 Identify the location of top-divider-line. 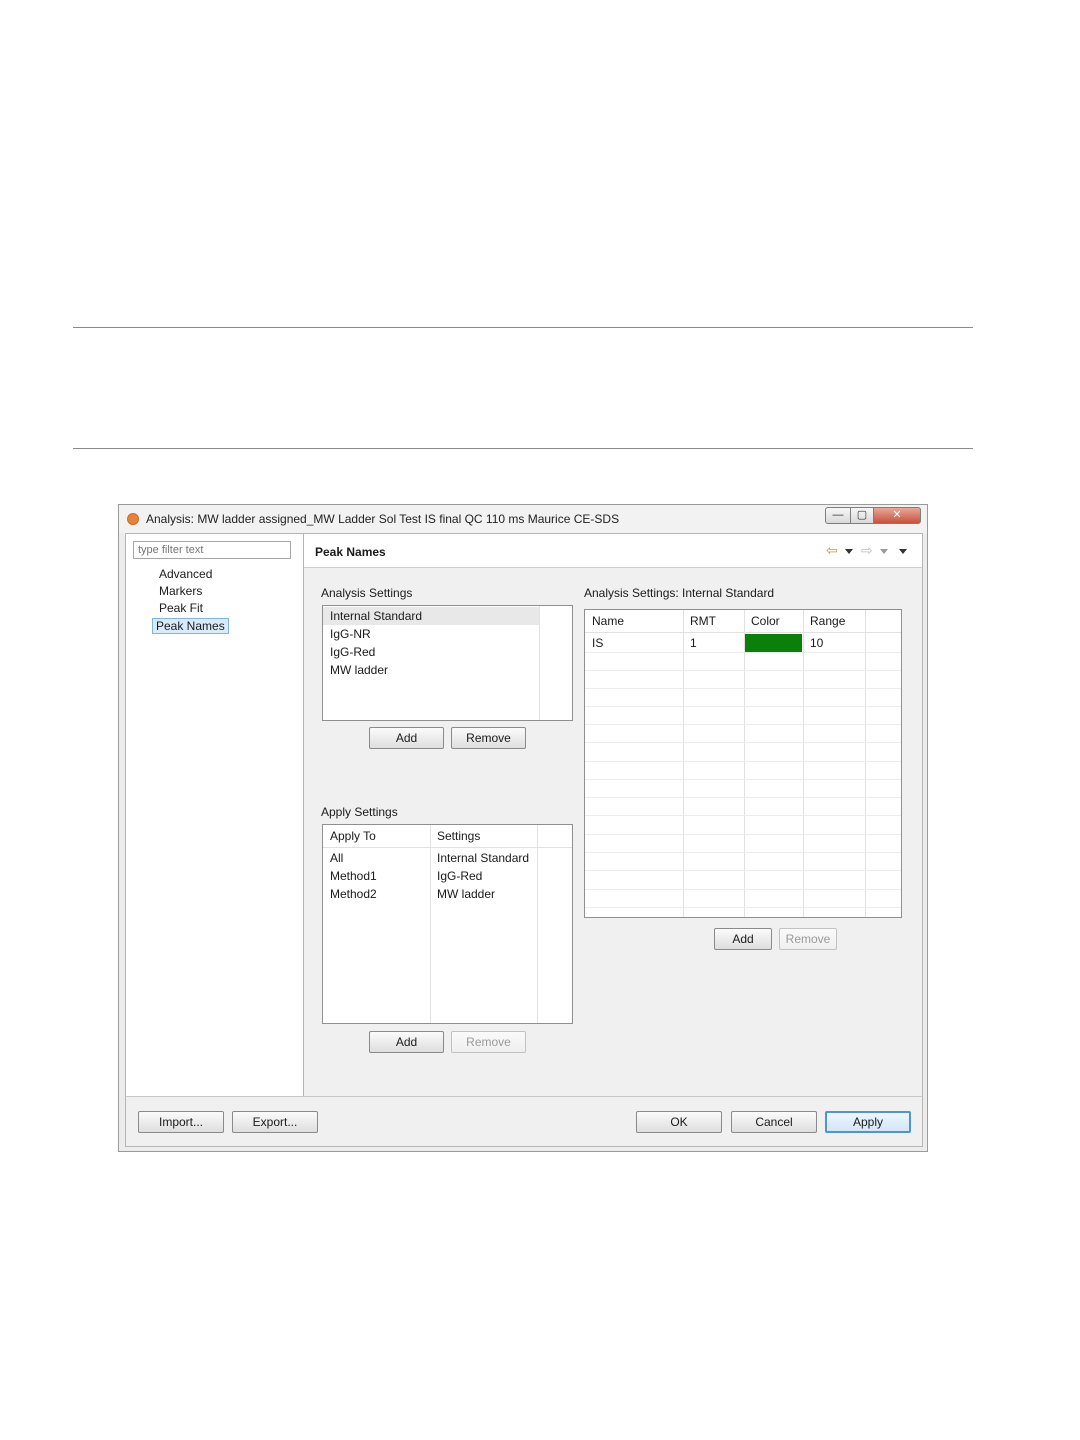
(523, 327).